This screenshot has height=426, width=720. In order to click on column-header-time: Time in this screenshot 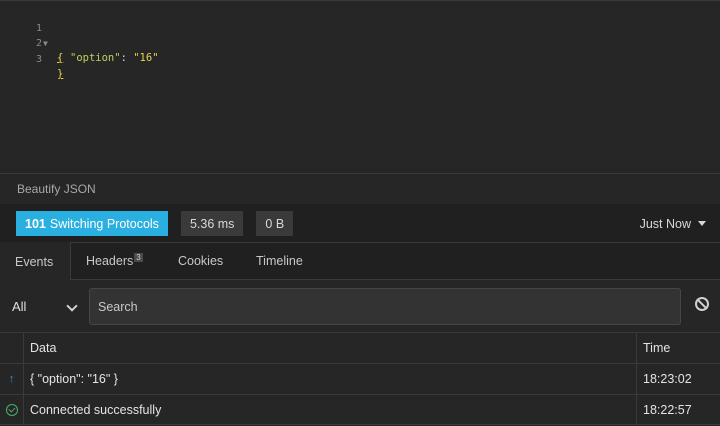, I will do `click(678, 348)`.